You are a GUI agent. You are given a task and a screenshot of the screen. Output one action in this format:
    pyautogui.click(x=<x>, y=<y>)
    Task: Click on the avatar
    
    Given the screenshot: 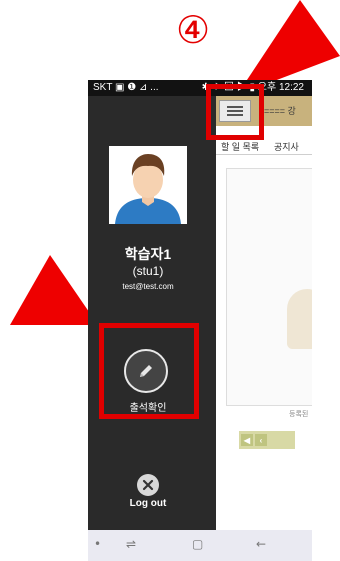 What is the action you would take?
    pyautogui.click(x=148, y=185)
    